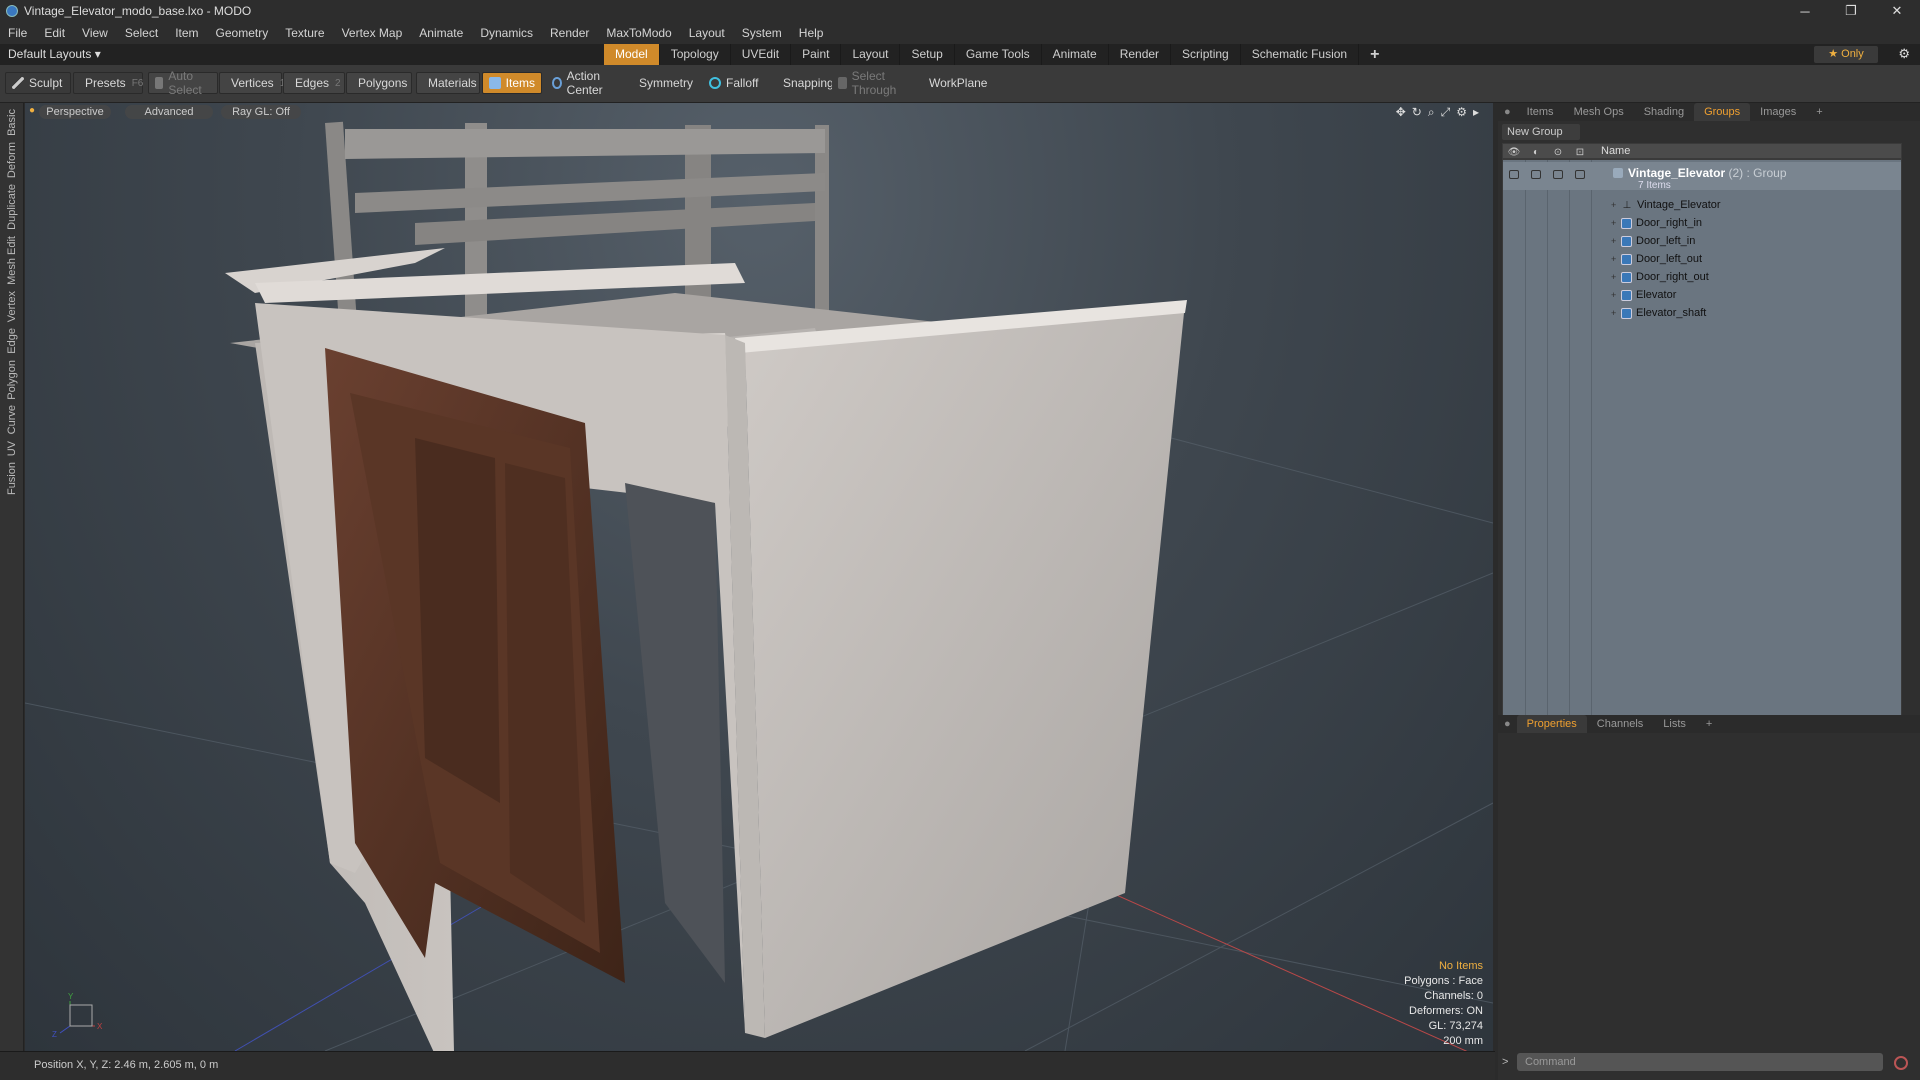  Describe the element at coordinates (1417, 112) in the screenshot. I see `rotate-icon: ↻` at that location.